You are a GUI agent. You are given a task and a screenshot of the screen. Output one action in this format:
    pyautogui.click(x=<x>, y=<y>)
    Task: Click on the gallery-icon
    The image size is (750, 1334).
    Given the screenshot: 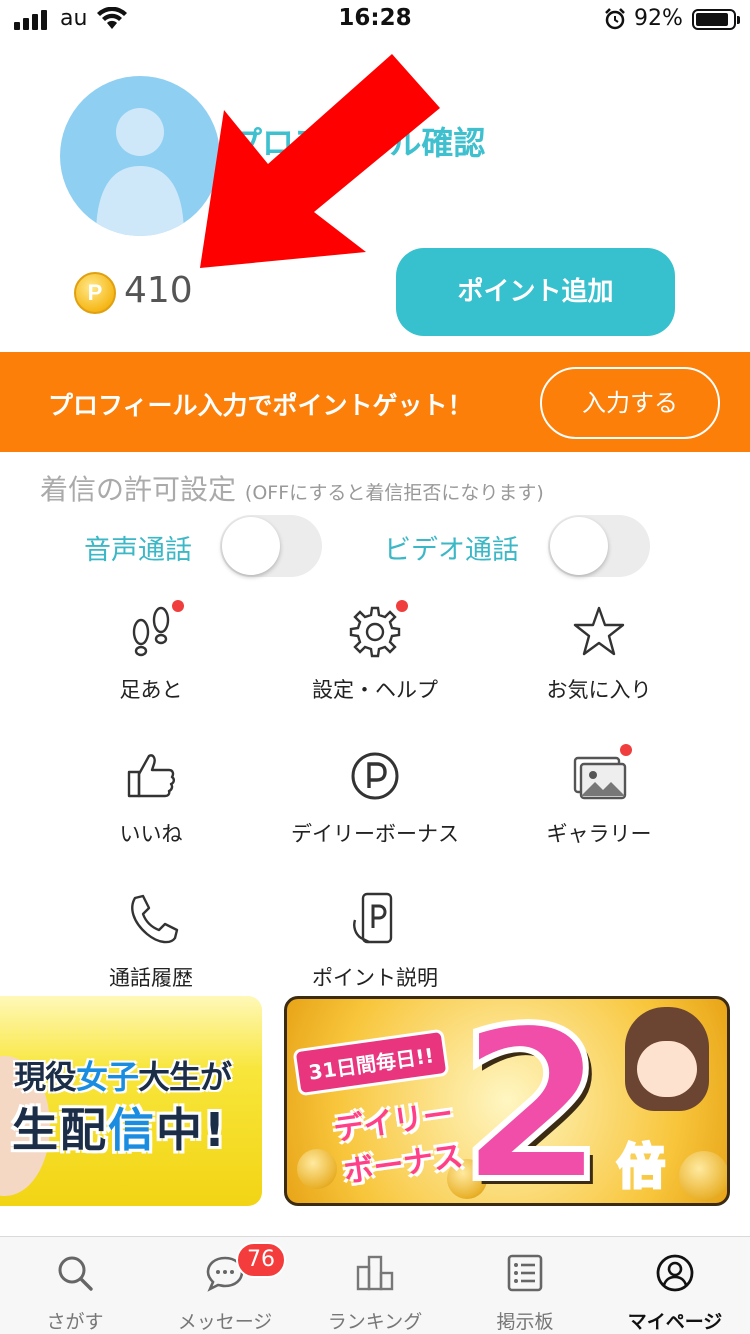 What is the action you would take?
    pyautogui.click(x=600, y=778)
    